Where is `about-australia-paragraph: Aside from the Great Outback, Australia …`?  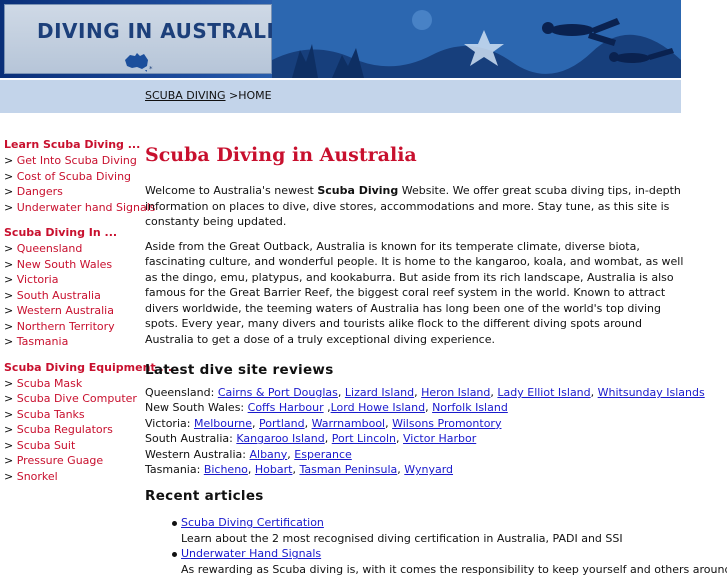 about-australia-paragraph: Aside from the Great Outback, Australia … is located at coordinates (414, 292).